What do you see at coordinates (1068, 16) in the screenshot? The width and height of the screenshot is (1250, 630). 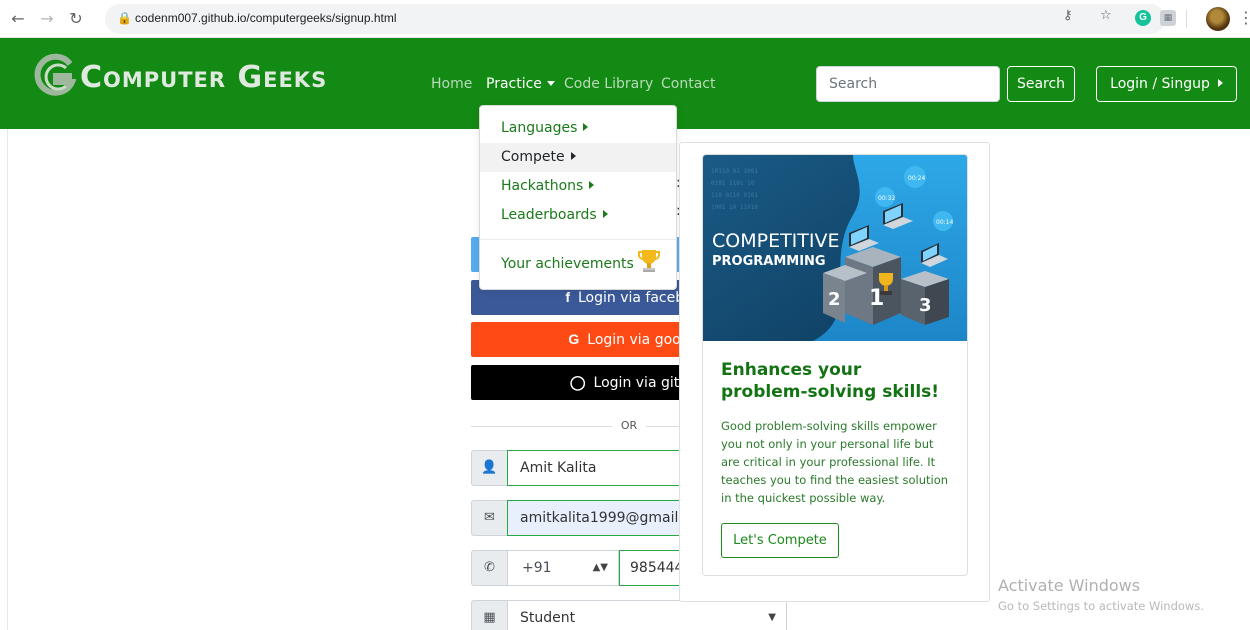 I see `key-icon: ⚷` at bounding box center [1068, 16].